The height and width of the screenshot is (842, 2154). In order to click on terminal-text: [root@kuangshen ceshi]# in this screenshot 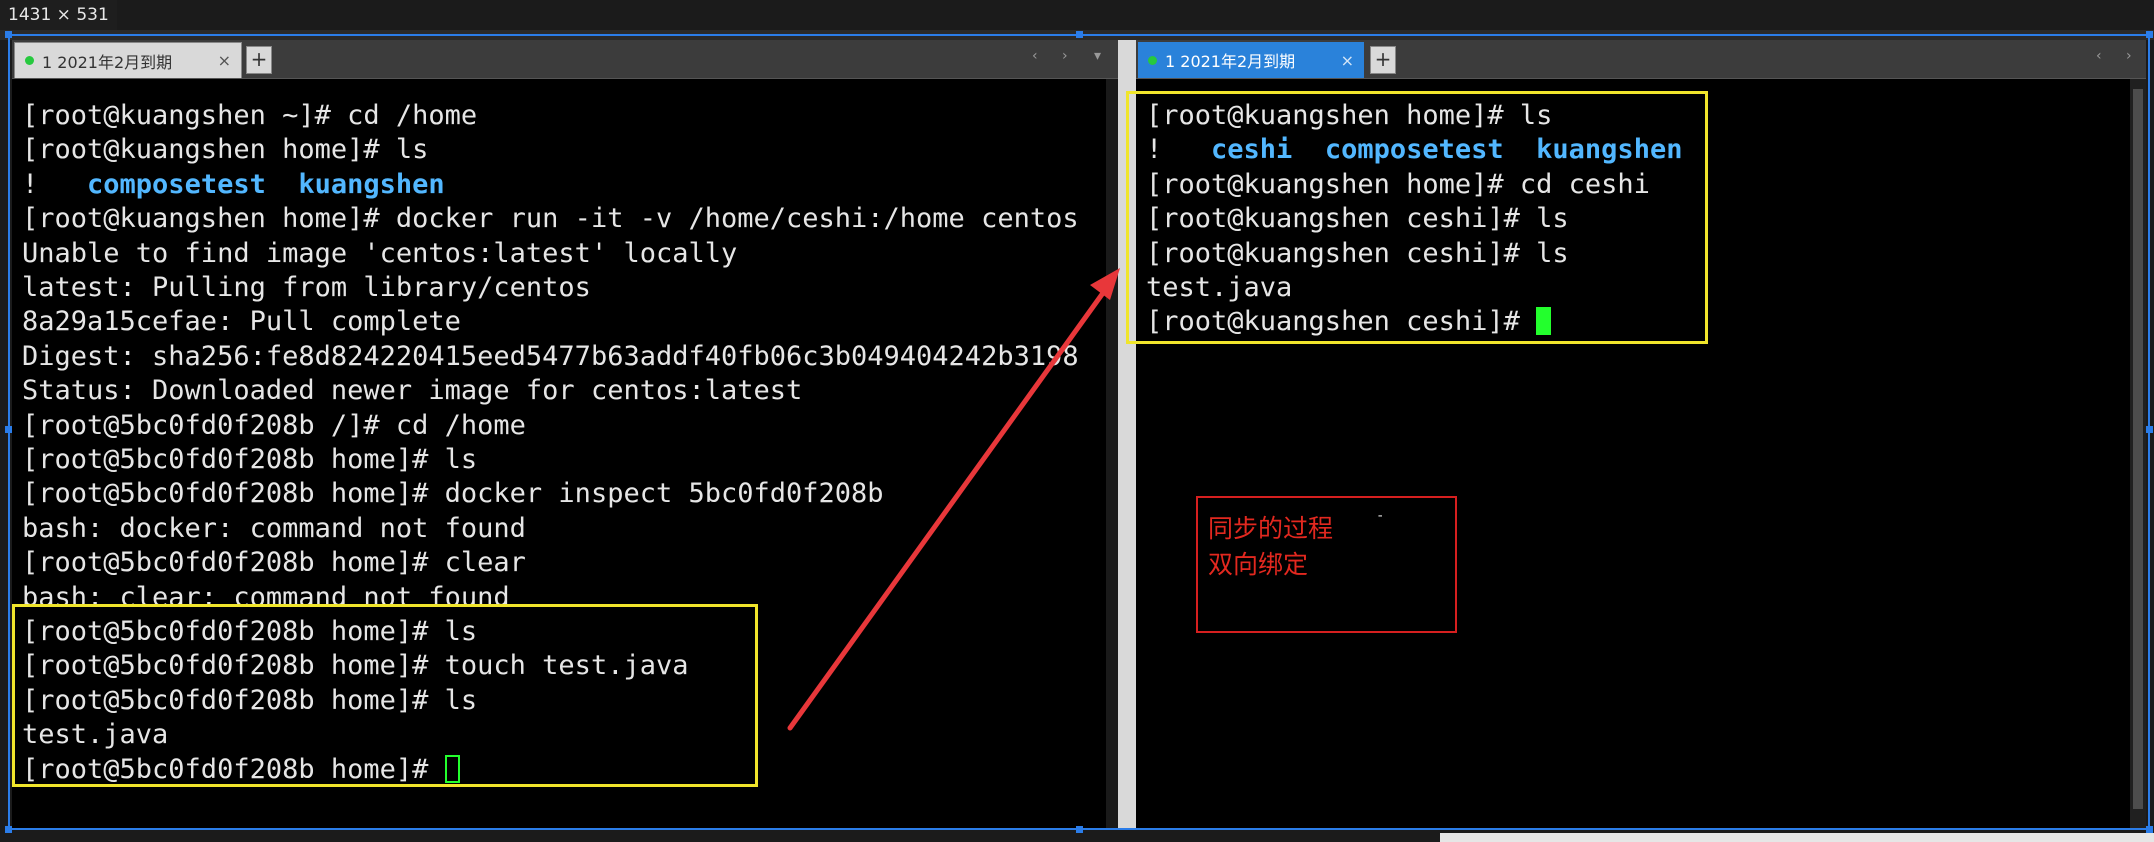, I will do `click(1341, 322)`.